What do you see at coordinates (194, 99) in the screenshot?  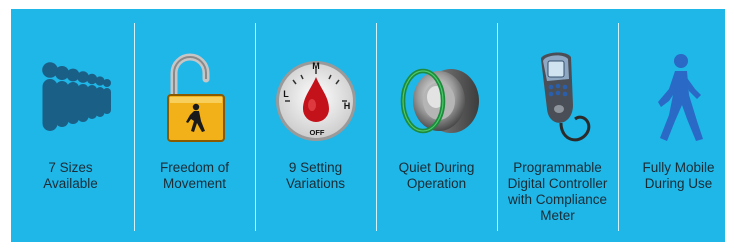 I see `open-padlock-walker-icon` at bounding box center [194, 99].